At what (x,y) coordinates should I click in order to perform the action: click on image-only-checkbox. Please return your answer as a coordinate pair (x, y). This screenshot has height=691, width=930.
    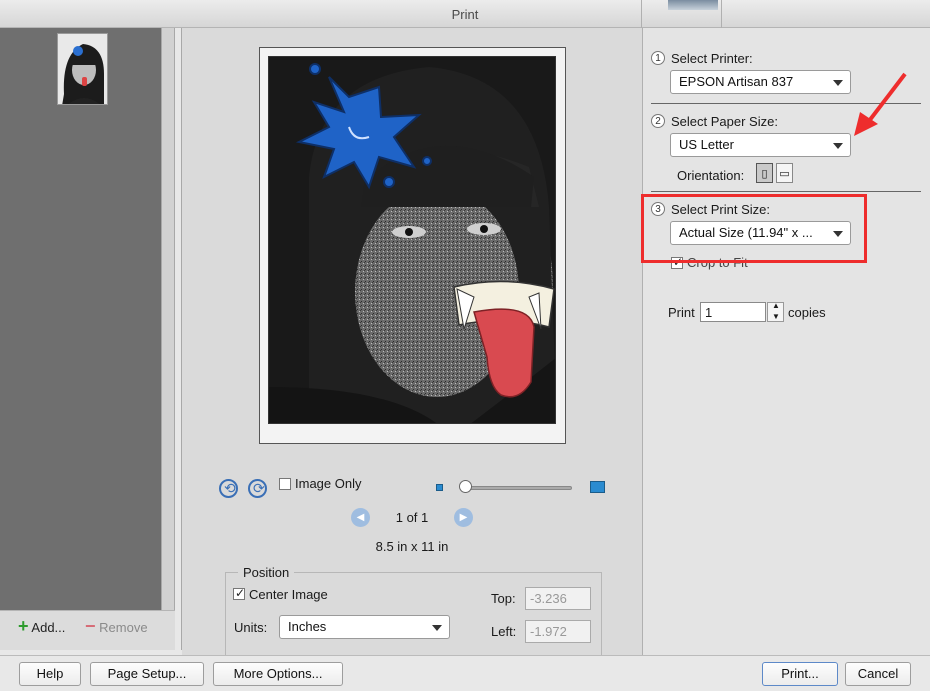
    Looking at the image, I should click on (285, 484).